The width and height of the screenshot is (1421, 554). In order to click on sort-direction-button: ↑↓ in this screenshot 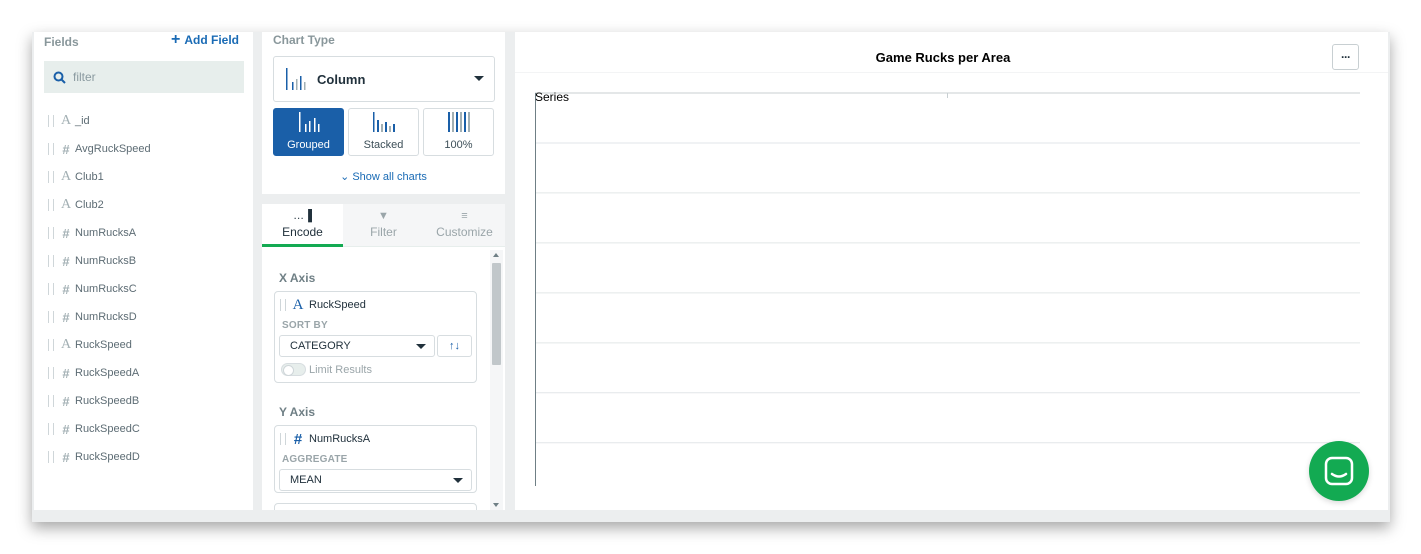, I will do `click(454, 346)`.